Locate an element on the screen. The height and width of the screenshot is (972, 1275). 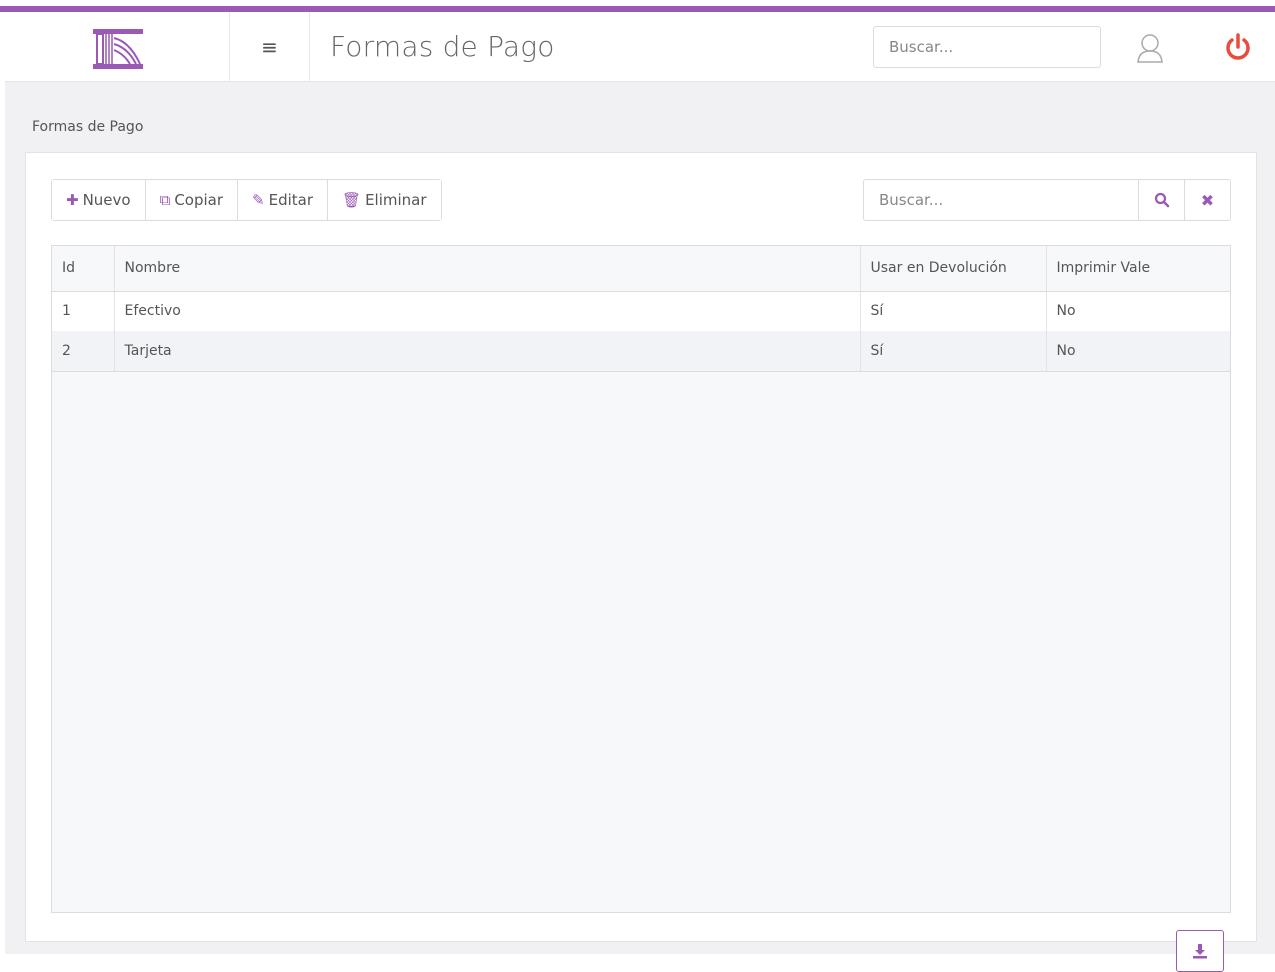
logo-icon is located at coordinates (118, 49).